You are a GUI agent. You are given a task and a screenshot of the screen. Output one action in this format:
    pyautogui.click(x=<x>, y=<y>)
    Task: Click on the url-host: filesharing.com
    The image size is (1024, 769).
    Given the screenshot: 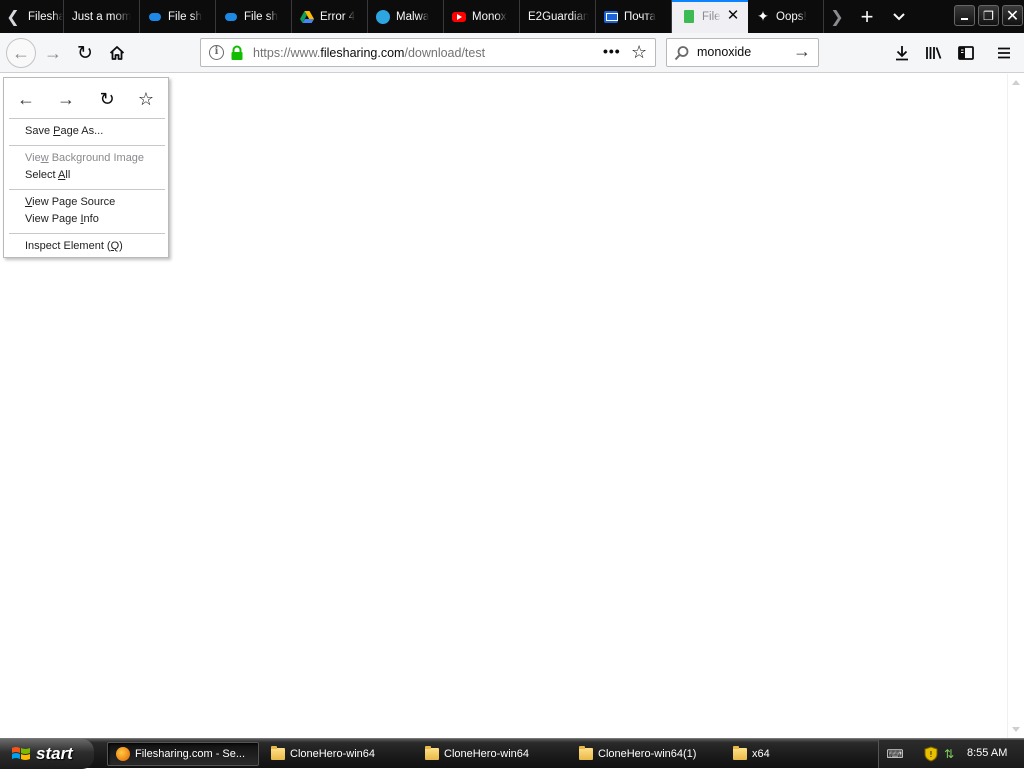 What is the action you would take?
    pyautogui.click(x=362, y=53)
    